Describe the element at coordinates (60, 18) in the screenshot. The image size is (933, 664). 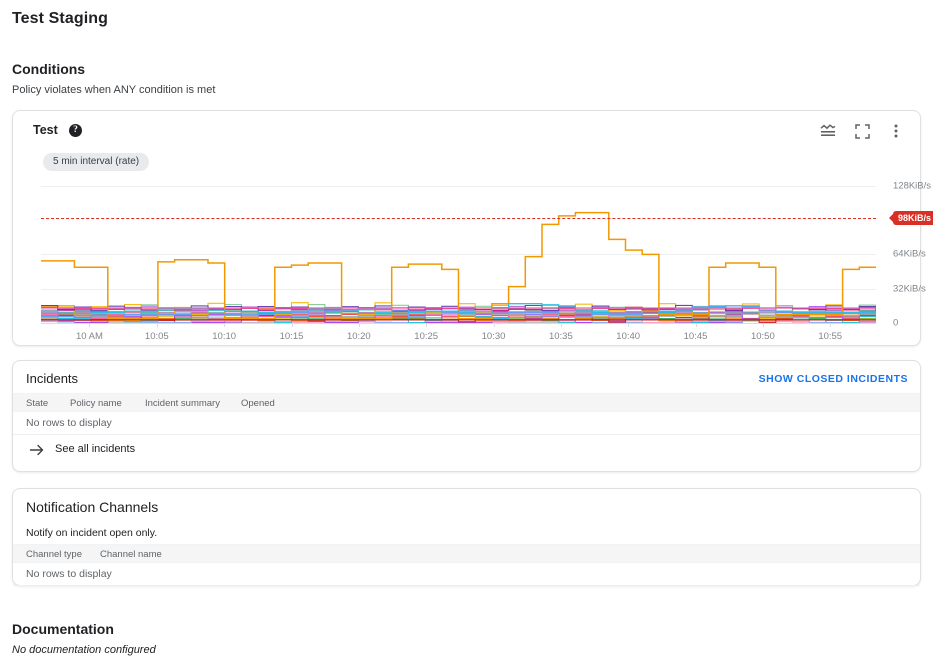
I see `page-title: Test Staging` at that location.